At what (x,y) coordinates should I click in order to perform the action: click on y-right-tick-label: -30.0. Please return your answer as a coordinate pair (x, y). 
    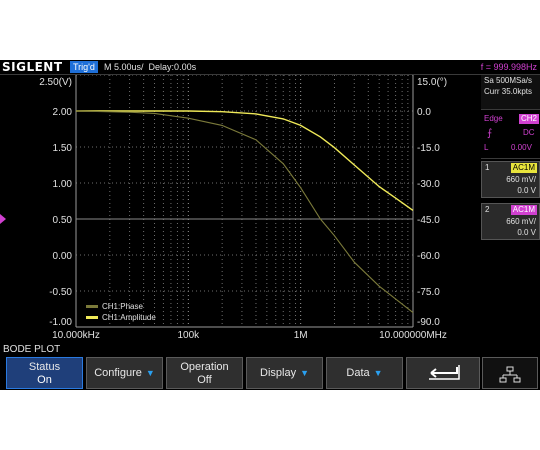
    Looking at the image, I should click on (428, 184).